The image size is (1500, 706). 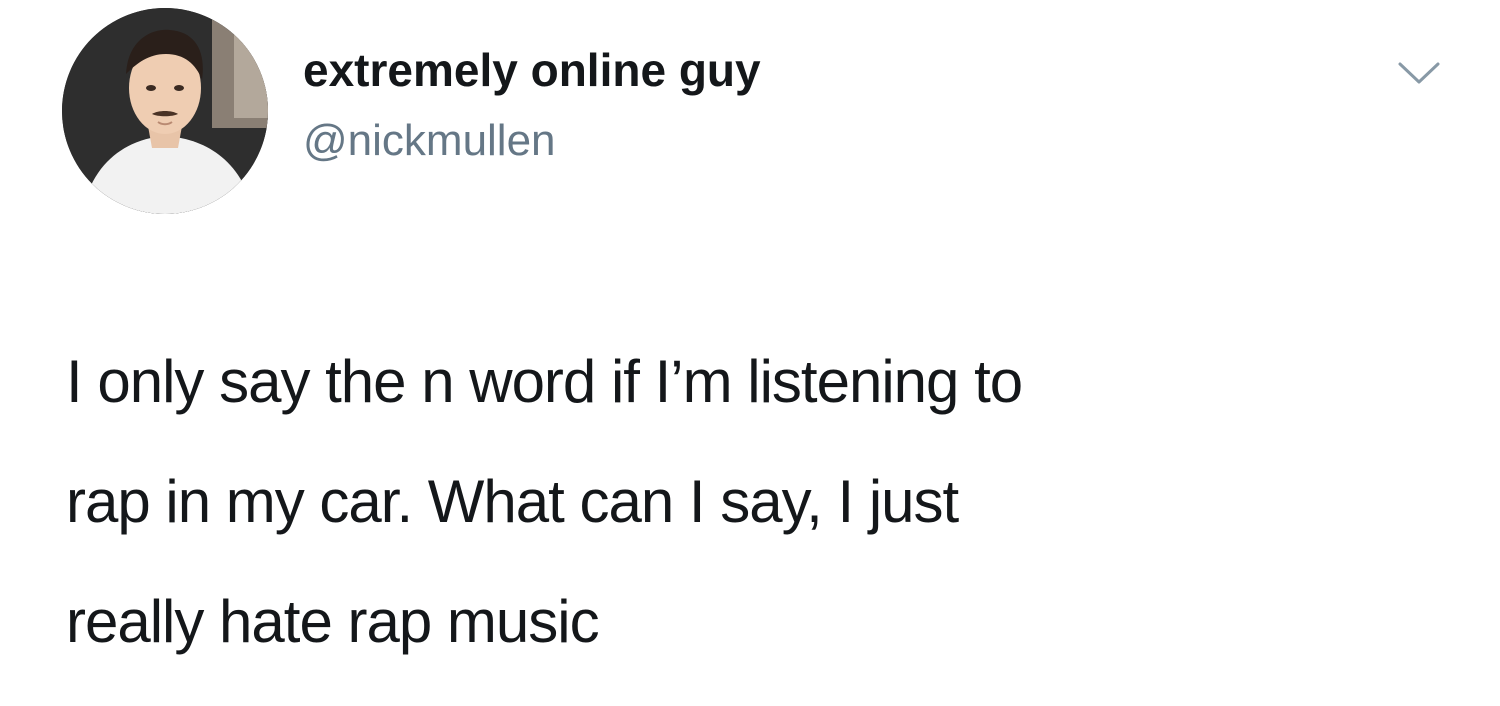 I want to click on tweet-text-line: really hate rap music, so click(x=333, y=621).